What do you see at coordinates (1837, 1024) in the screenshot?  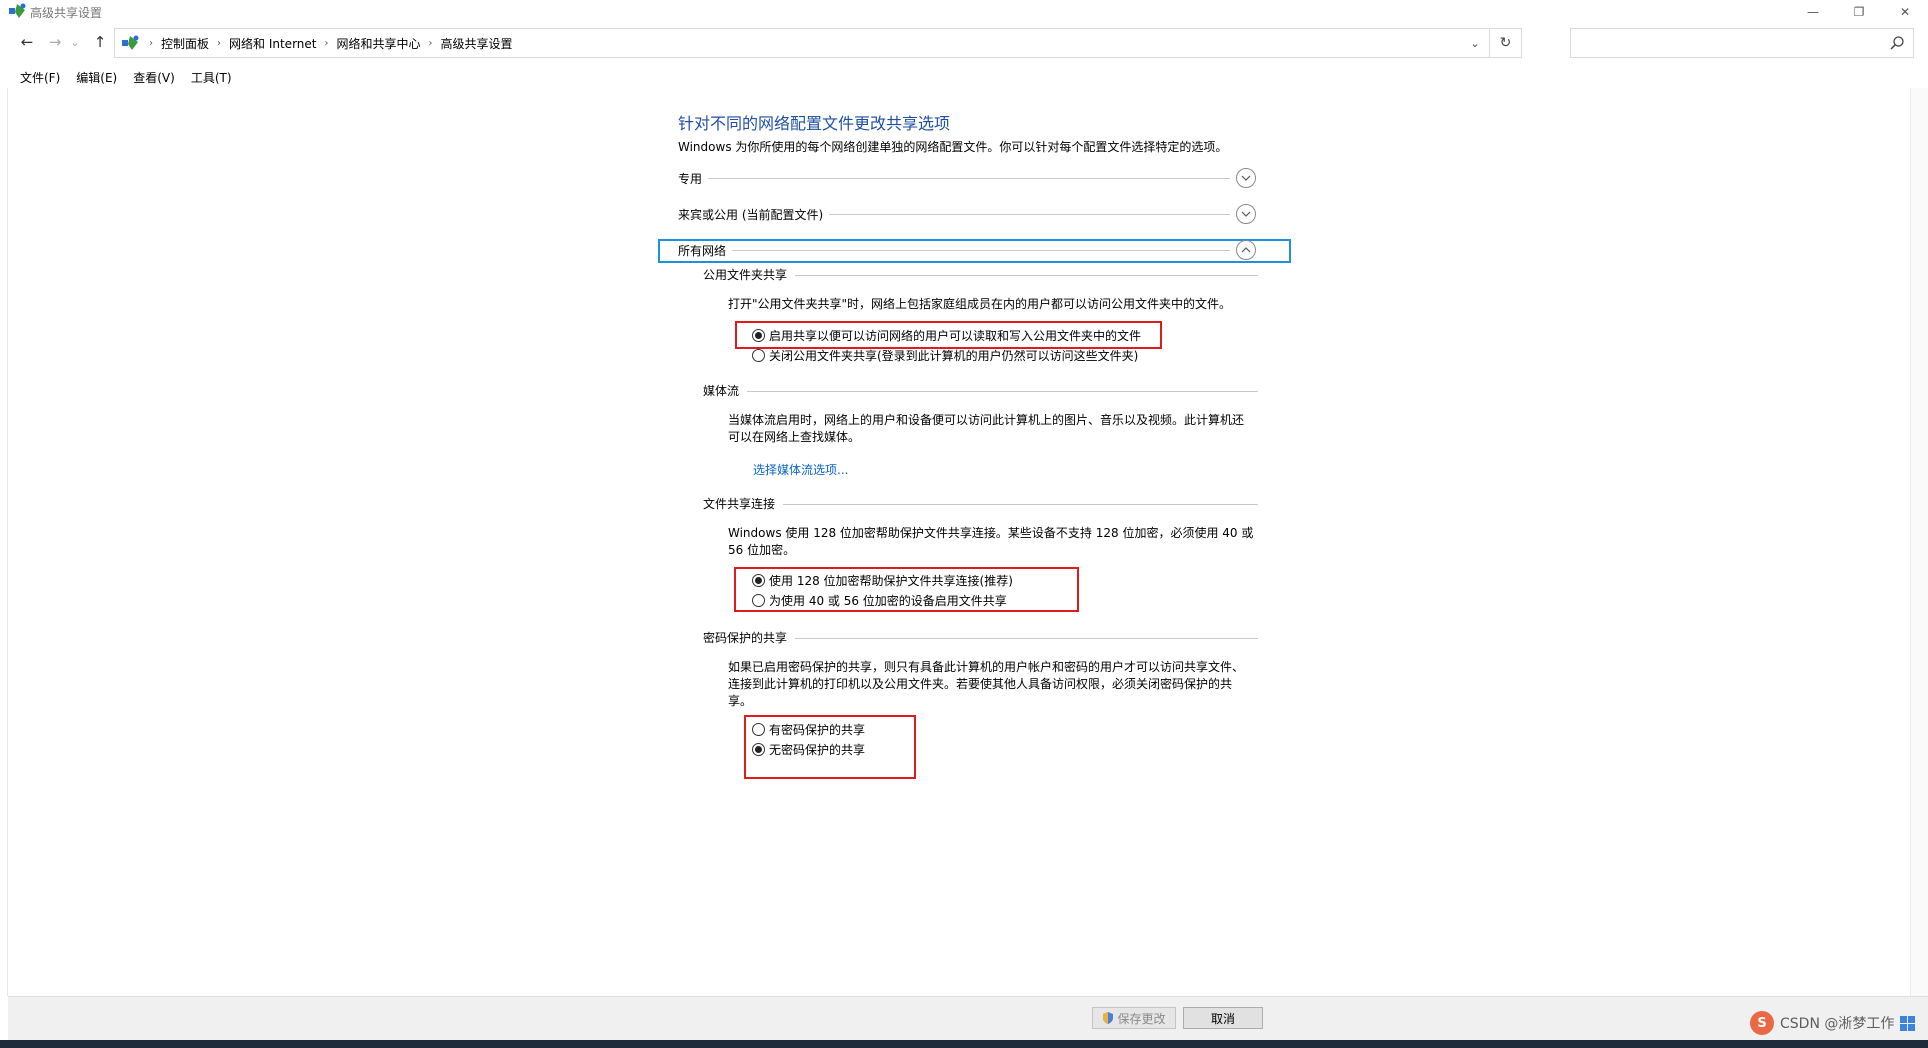 I see `watermark-text: CSDN @淅梦工作` at bounding box center [1837, 1024].